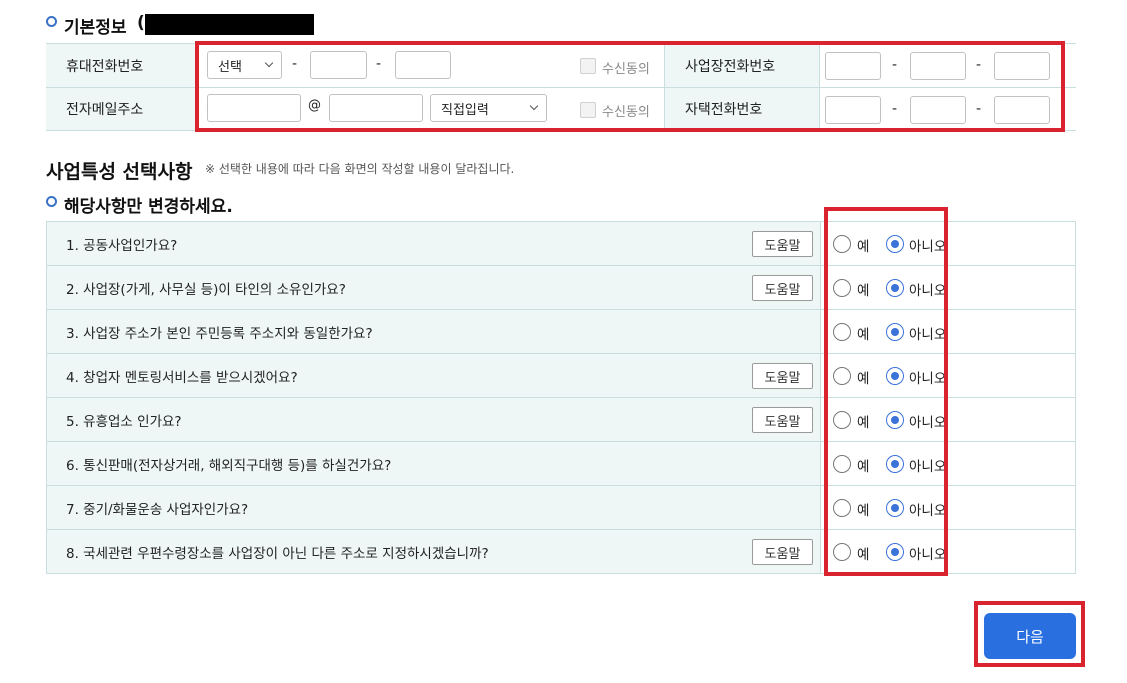  I want to click on mobile-label: 휴대전화번호, so click(120, 65).